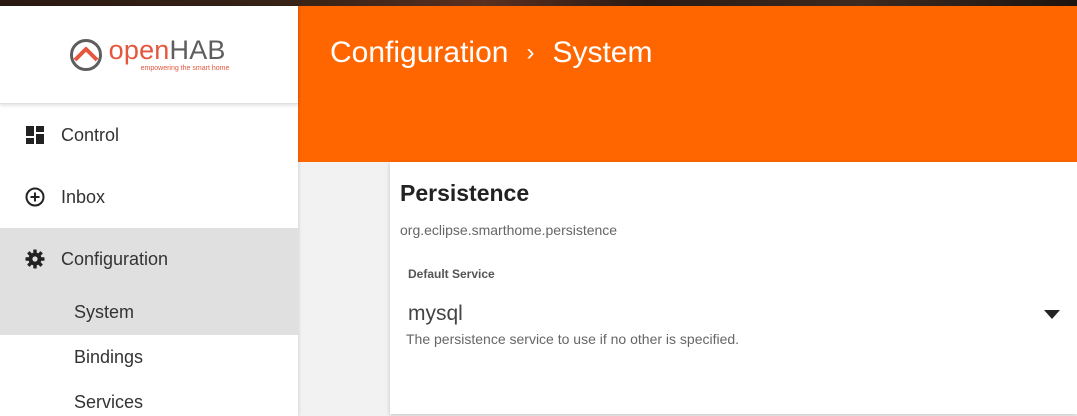 This screenshot has height=416, width=1077. Describe the element at coordinates (83, 196) in the screenshot. I see `sidebar-item-label: Inbox` at that location.